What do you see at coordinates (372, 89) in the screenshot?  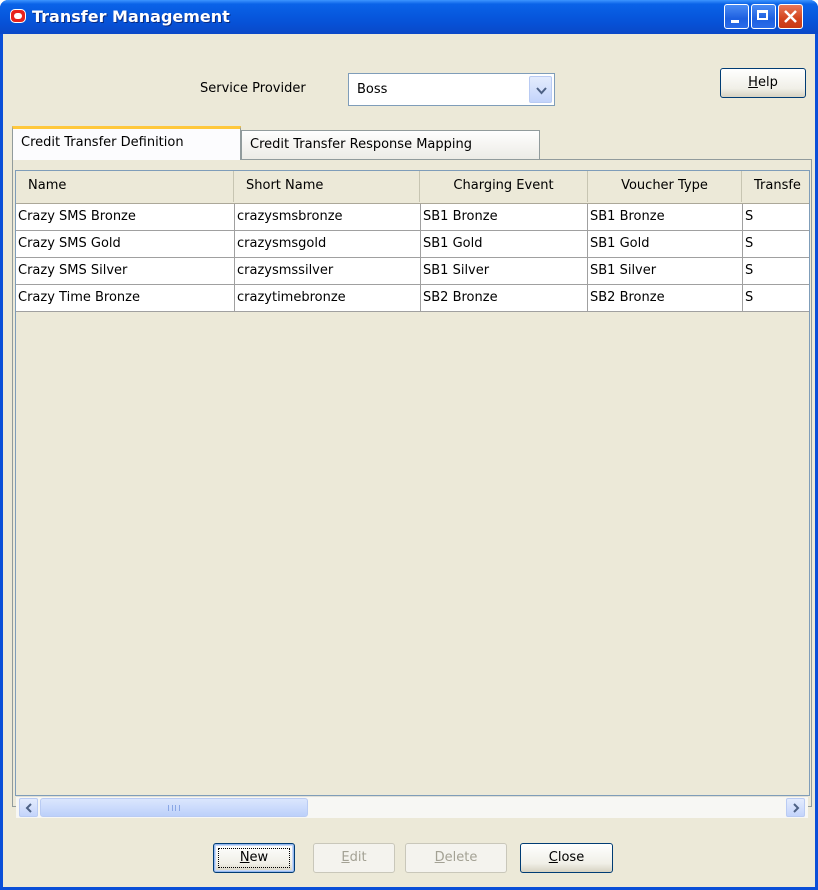 I see `service-provider-value: Boss` at bounding box center [372, 89].